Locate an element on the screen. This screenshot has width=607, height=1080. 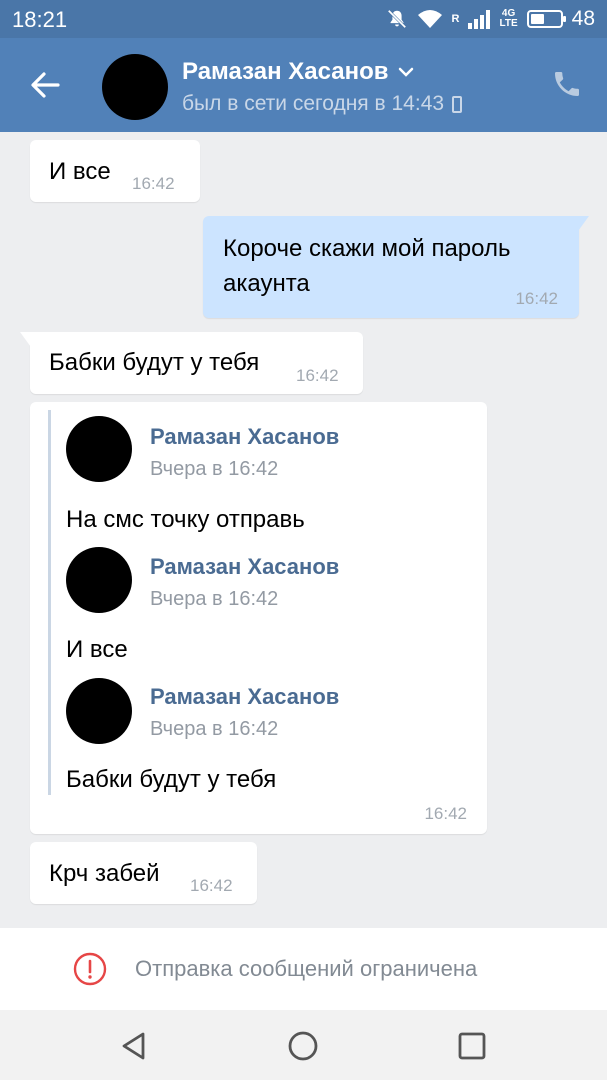
message-text: Крч забей is located at coordinates (104, 873).